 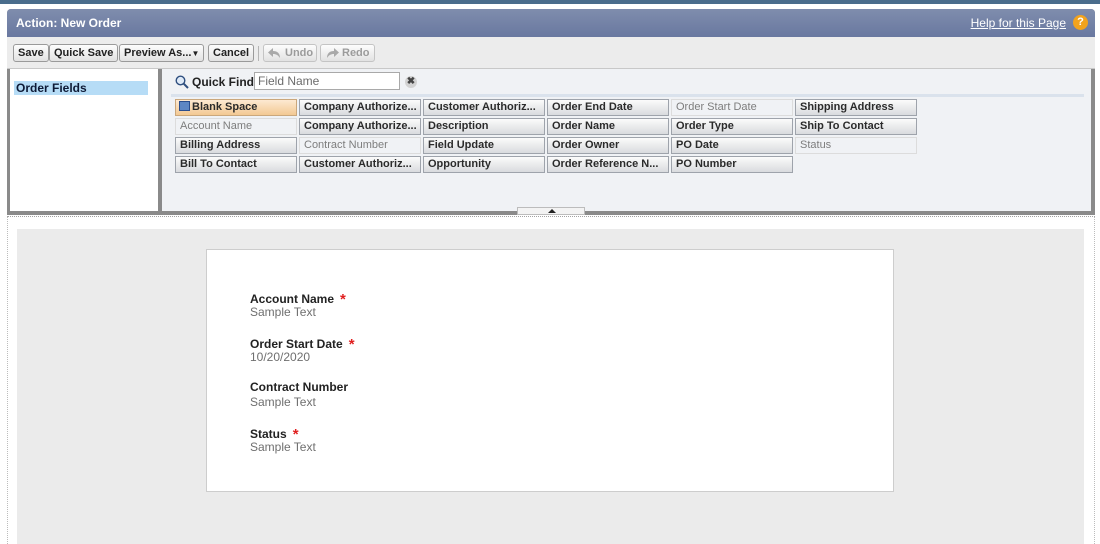 What do you see at coordinates (69, 23) in the screenshot?
I see `page-title: Action: New Order` at bounding box center [69, 23].